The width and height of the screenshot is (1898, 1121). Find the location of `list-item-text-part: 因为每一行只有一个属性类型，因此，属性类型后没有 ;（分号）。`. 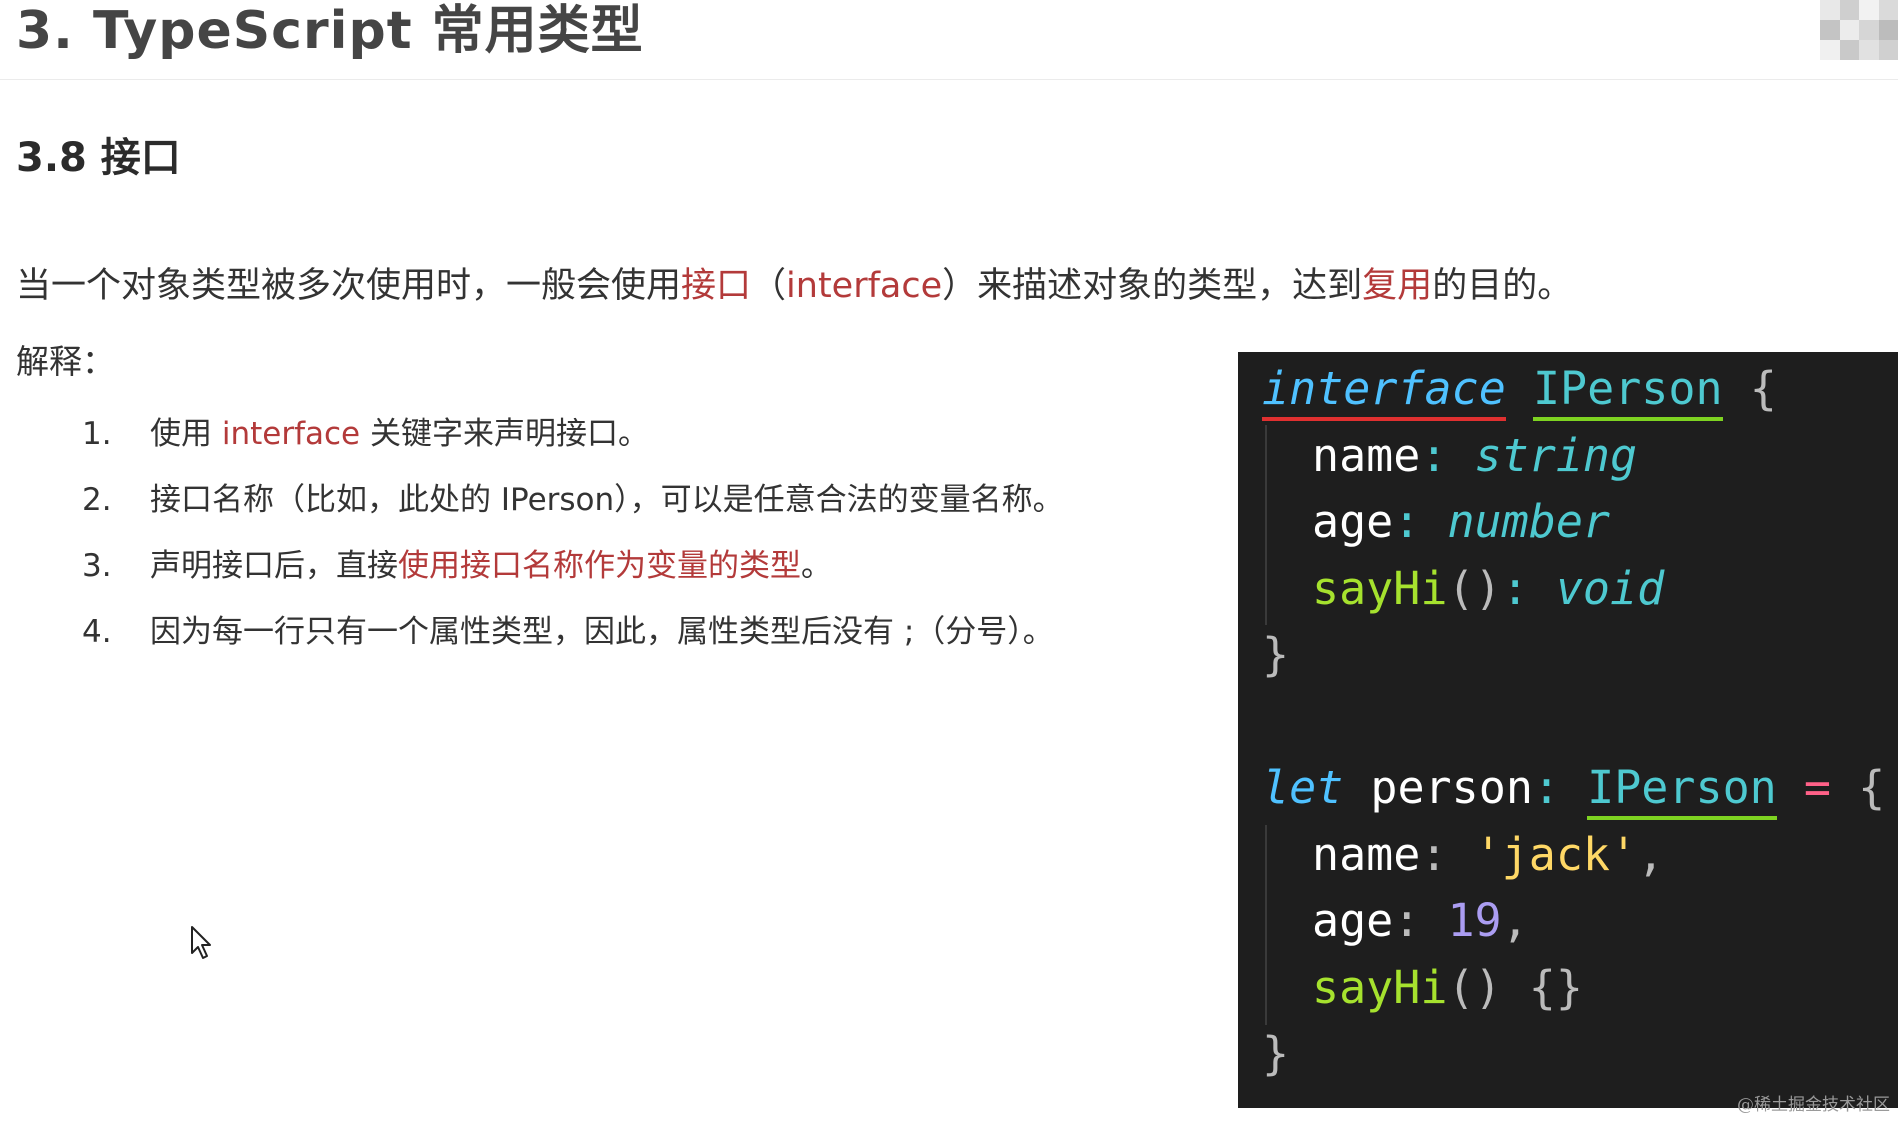

list-item-text-part: 因为每一行只有一个属性类型，因此，属性类型后没有 ;（分号）。 is located at coordinates (602, 632).